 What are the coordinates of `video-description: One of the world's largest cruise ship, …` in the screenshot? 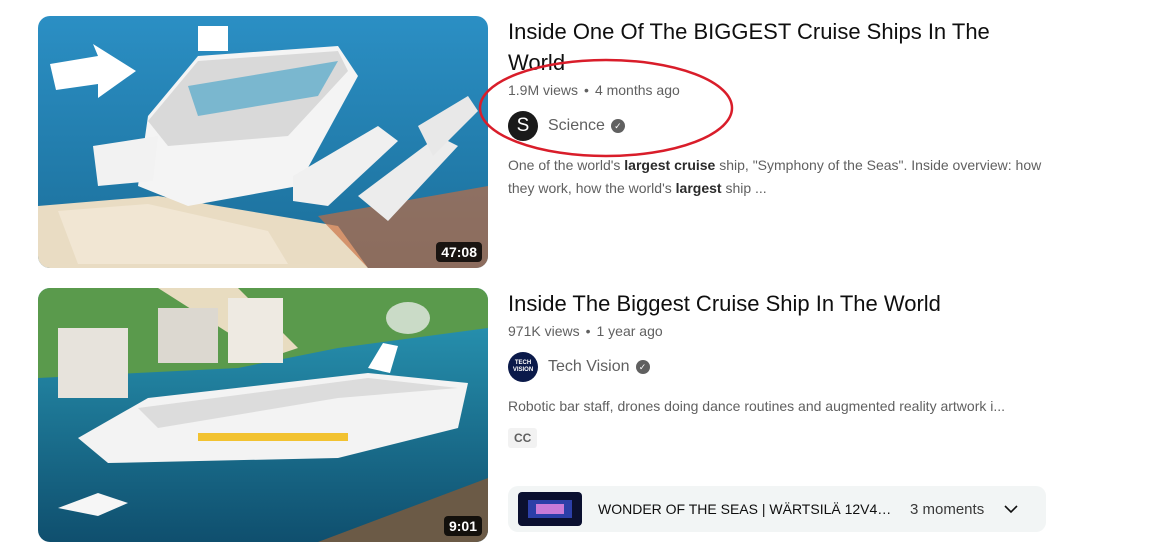 It's located at (778, 177).